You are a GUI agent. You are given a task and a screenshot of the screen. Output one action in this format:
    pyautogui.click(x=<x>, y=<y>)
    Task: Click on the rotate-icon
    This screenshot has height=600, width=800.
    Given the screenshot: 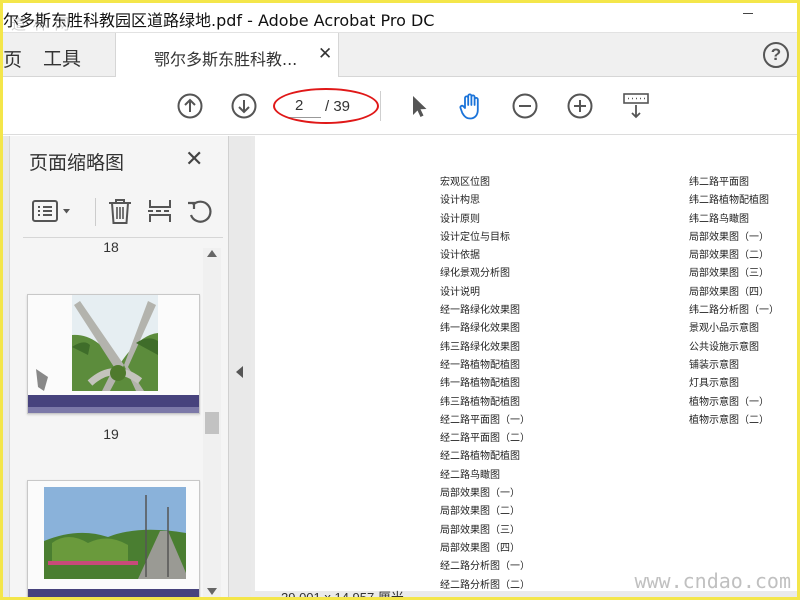 What is the action you would take?
    pyautogui.click(x=200, y=211)
    